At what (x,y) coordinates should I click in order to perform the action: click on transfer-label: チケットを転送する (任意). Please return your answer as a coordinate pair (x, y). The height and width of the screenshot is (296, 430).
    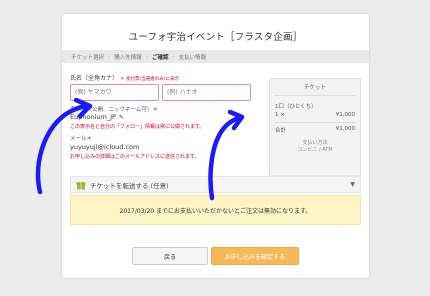
    Looking at the image, I should click on (129, 185).